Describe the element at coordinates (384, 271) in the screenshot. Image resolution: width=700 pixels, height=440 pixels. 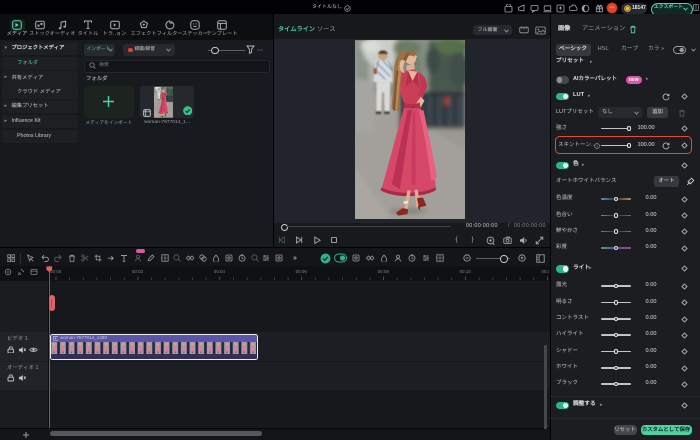
I see `svg-text: 00:08` at that location.